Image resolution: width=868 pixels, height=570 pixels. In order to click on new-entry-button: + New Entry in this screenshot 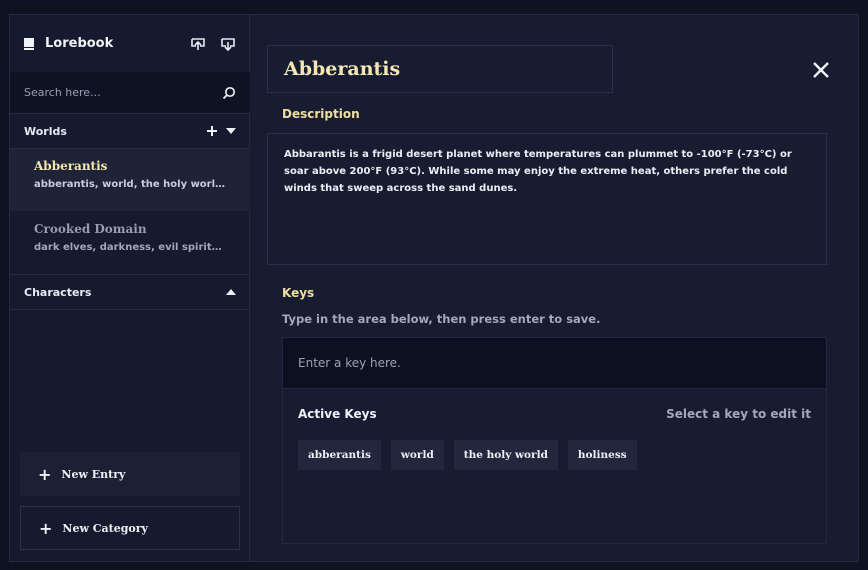, I will do `click(130, 474)`.